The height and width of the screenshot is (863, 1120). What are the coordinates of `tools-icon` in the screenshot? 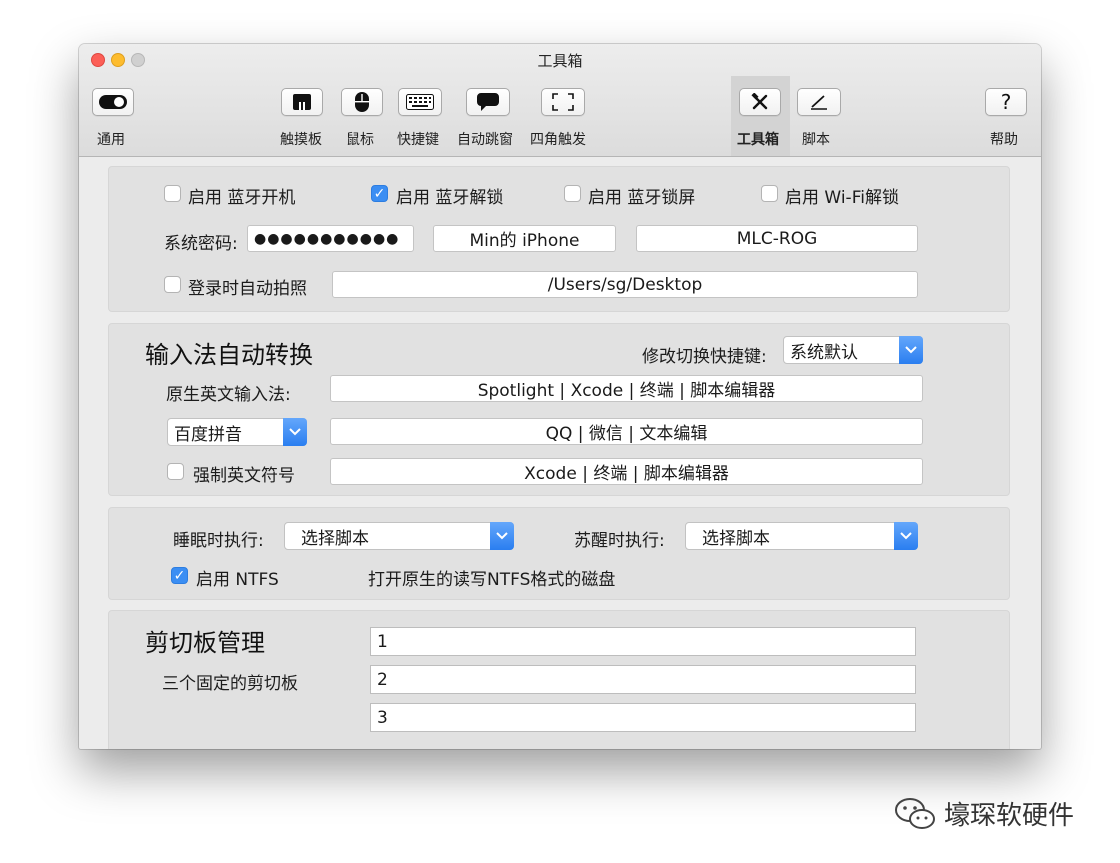 It's located at (759, 101).